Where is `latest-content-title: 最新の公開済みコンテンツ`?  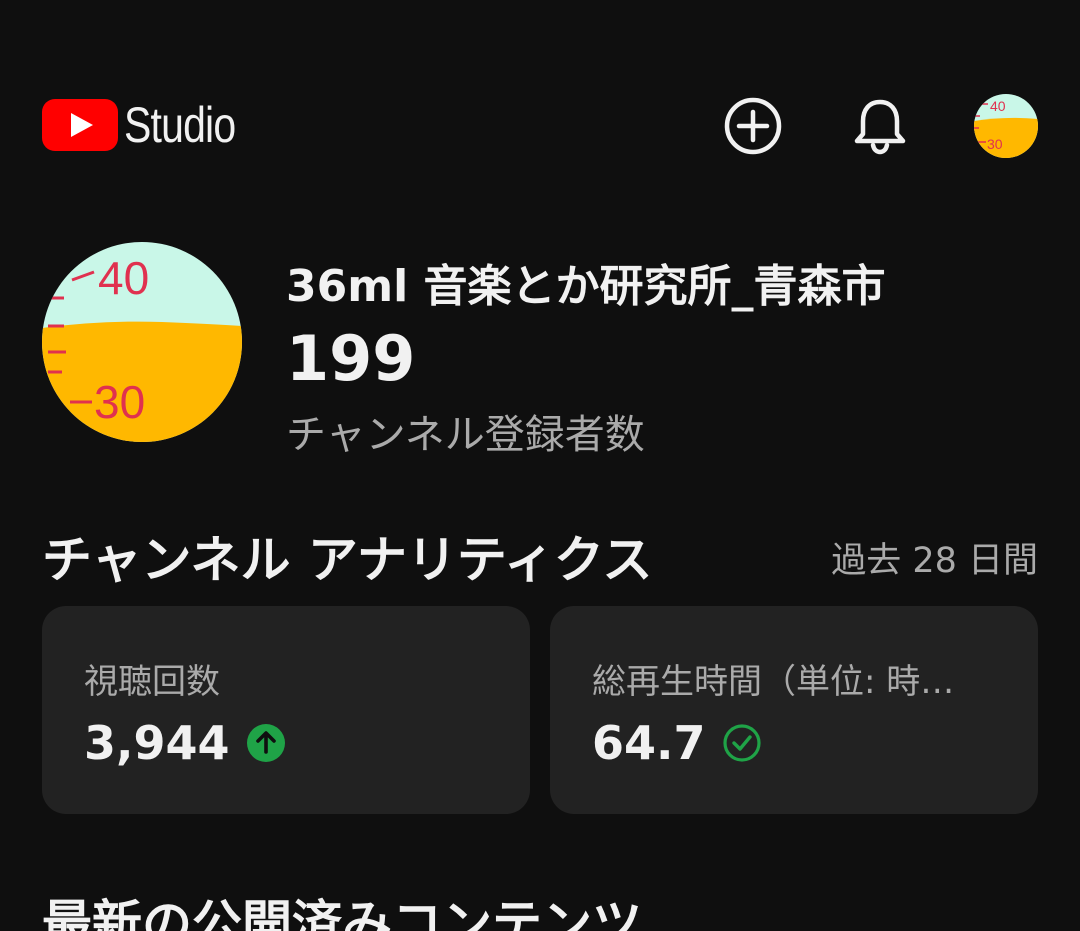 latest-content-title: 最新の公開済みコンテンツ is located at coordinates (342, 913).